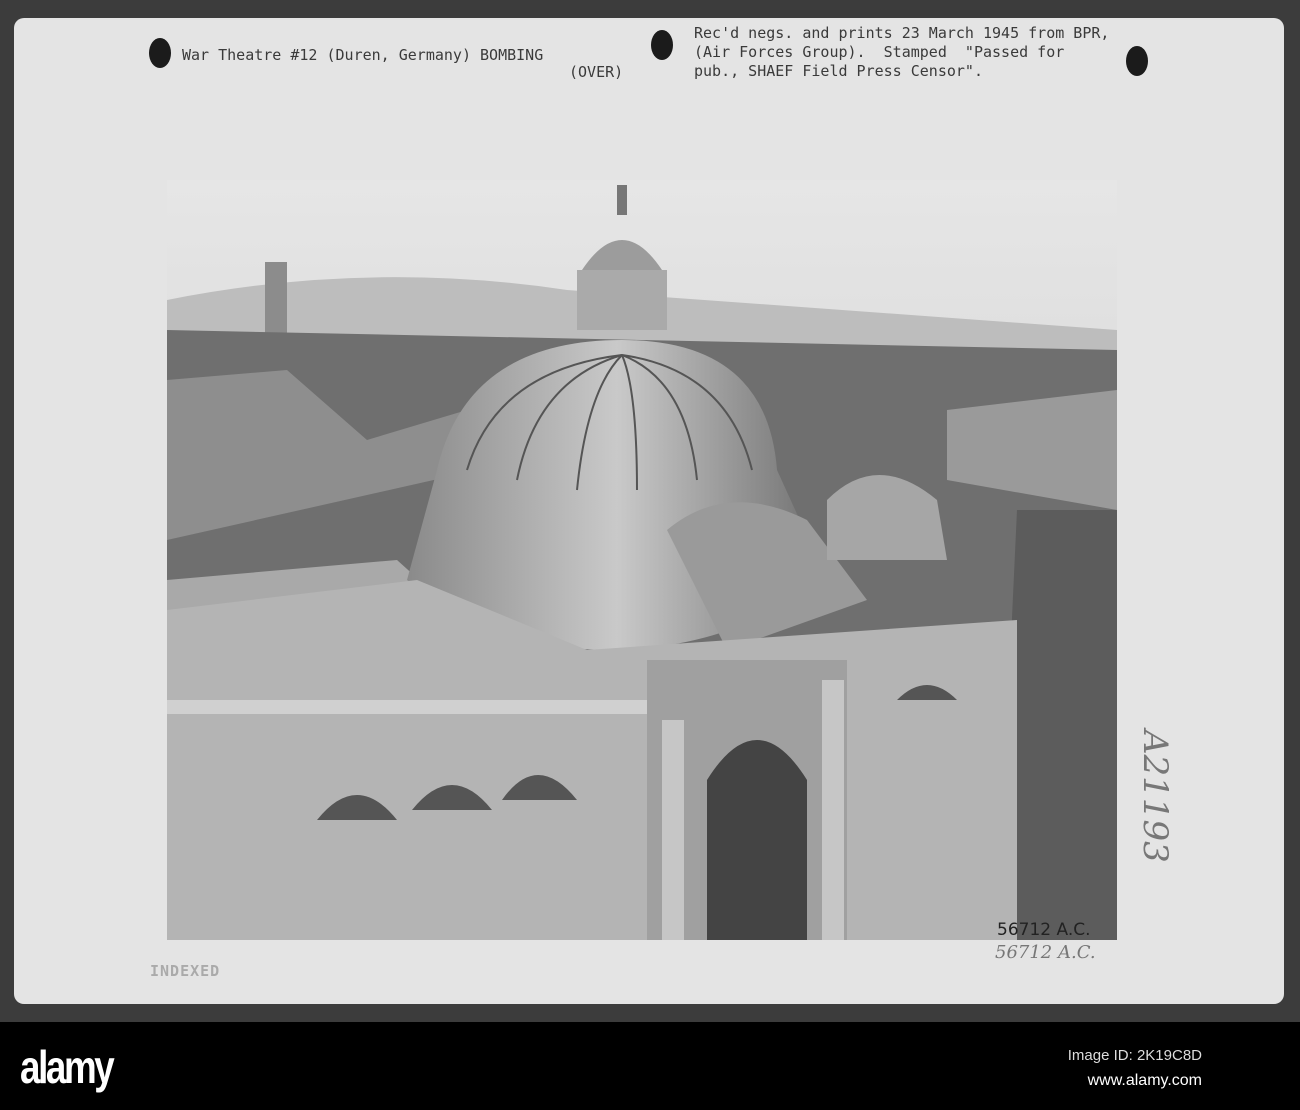  I want to click on image-id: Image ID: 2K19C8D, so click(1134, 1055).